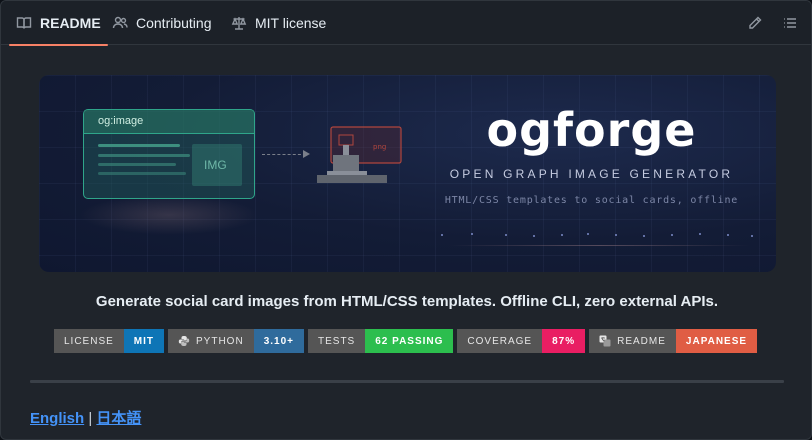 This screenshot has width=812, height=440. I want to click on python-badge: PYTHON 3.10+, so click(236, 341).